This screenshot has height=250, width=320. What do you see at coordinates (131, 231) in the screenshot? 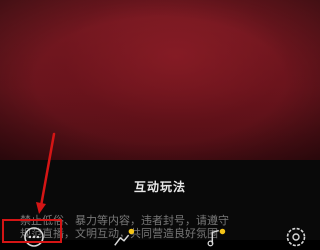
I see `gift-badge` at bounding box center [131, 231].